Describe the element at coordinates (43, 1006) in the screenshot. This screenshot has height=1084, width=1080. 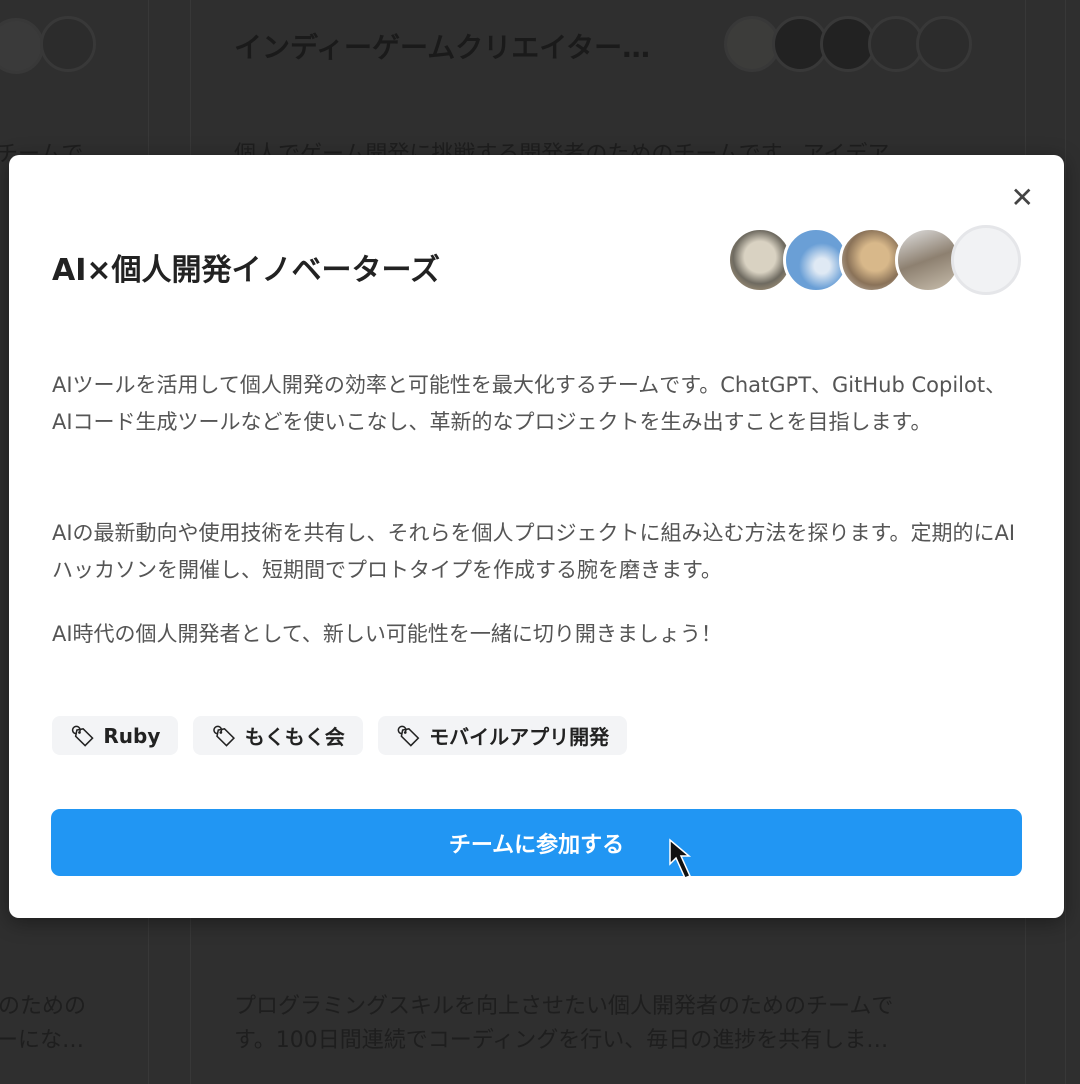
I see `bg-left-text: のための` at that location.